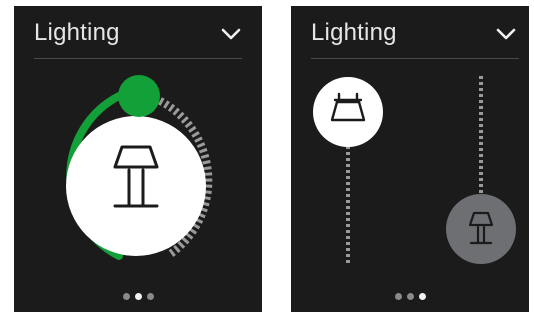 This screenshot has width=534, height=315. What do you see at coordinates (348, 112) in the screenshot?
I see `ceiling-lamp-slider-knob` at bounding box center [348, 112].